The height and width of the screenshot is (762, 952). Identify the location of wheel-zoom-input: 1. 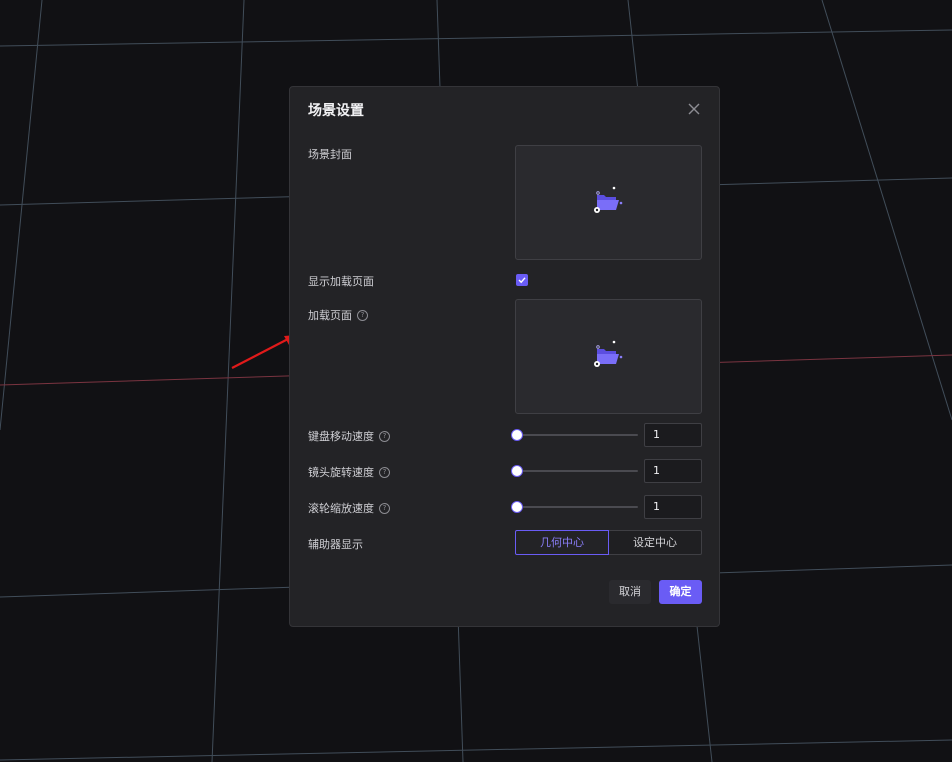
(673, 507).